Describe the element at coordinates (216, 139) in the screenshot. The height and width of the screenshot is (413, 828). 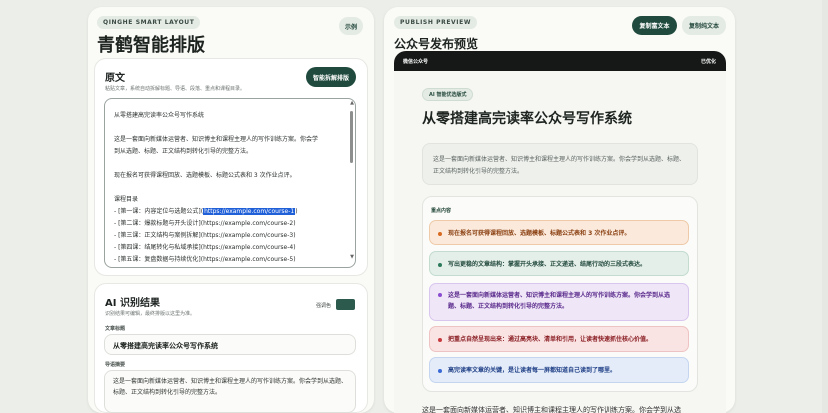
I see `source-line: 这是一套面向新媒体运营者、知识博主和课程主理人的写作训练方案。你会学` at that location.